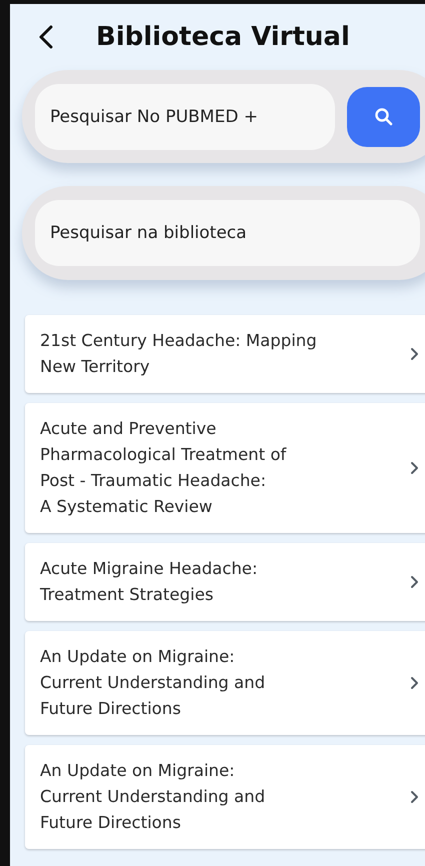 The image size is (425, 866). I want to click on search-button, so click(383, 116).